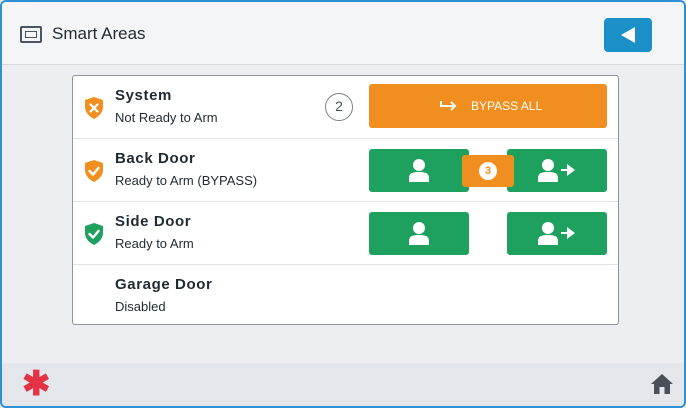  What do you see at coordinates (186, 180) in the screenshot?
I see `area-status: Ready to Arm (BYPASS)` at bounding box center [186, 180].